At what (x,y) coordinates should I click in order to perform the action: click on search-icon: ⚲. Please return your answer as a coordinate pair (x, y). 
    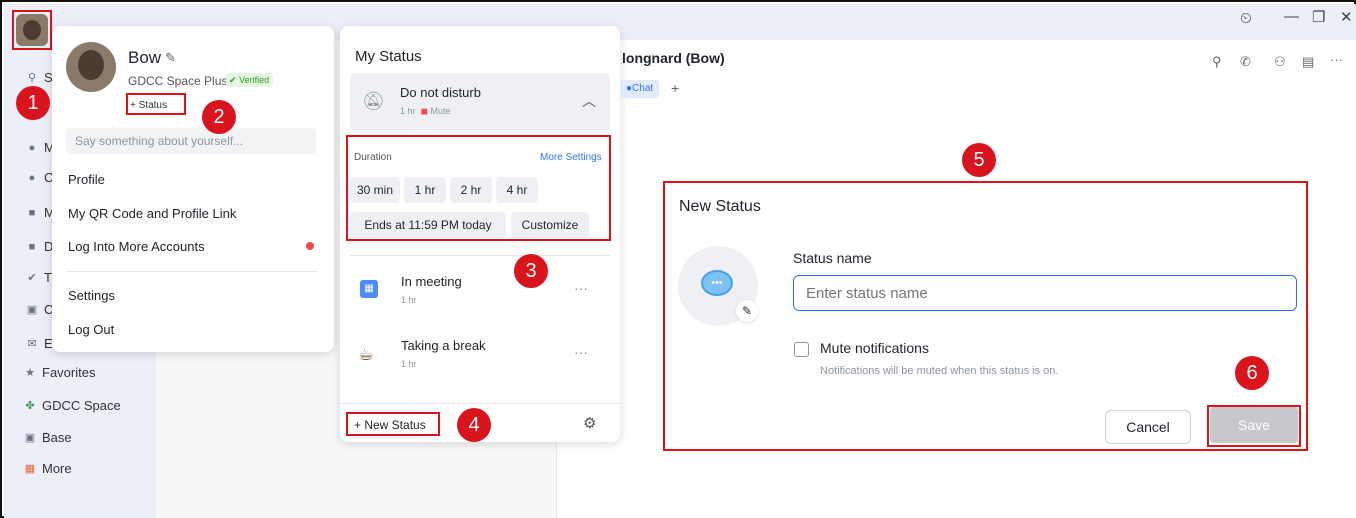
    Looking at the image, I should click on (1217, 62).